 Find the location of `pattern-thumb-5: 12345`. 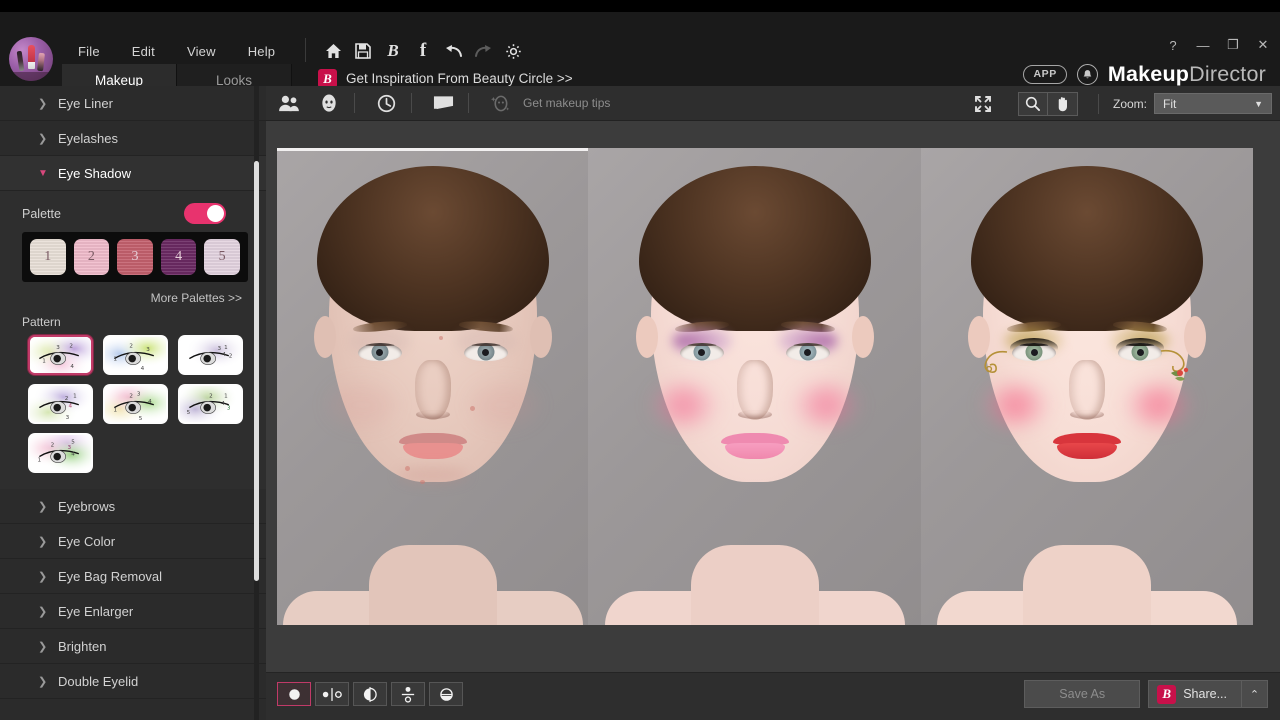

pattern-thumb-5: 12345 is located at coordinates (135, 404).